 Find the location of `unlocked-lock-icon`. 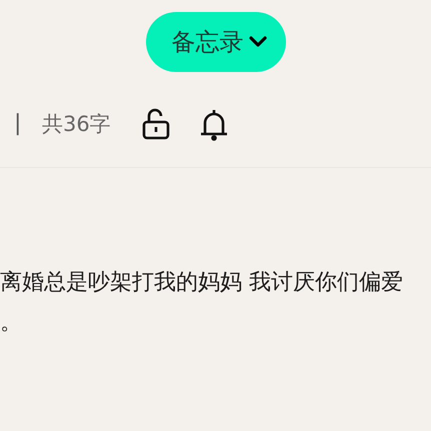

unlocked-lock-icon is located at coordinates (155, 124).